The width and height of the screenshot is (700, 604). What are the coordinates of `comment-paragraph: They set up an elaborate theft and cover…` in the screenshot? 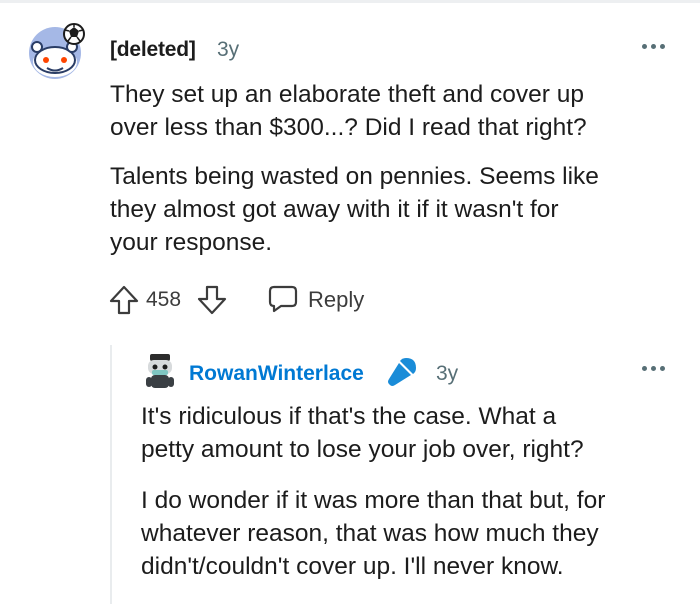 It's located at (348, 111).